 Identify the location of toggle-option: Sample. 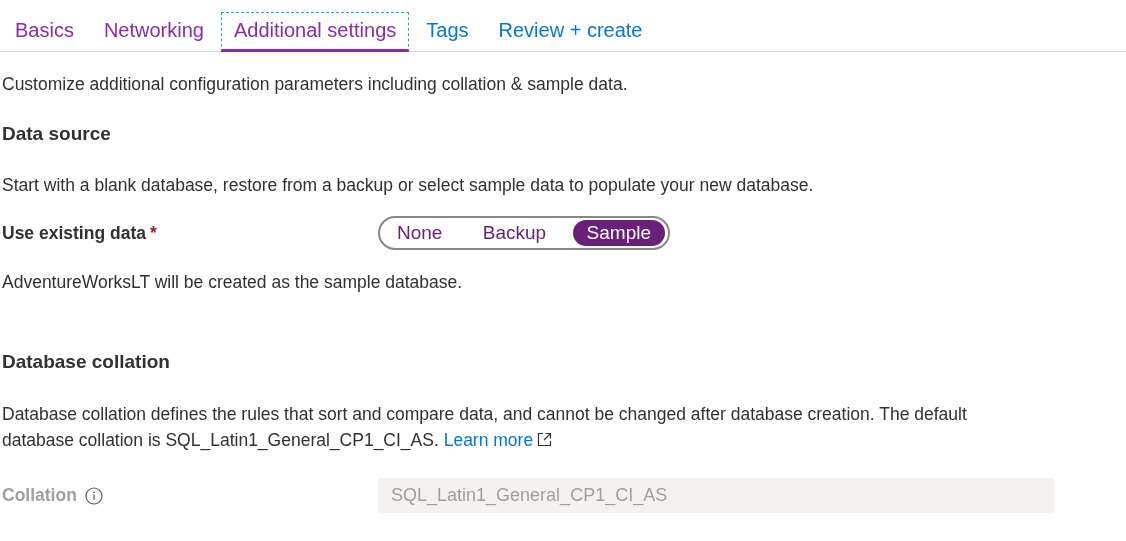
(618, 233).